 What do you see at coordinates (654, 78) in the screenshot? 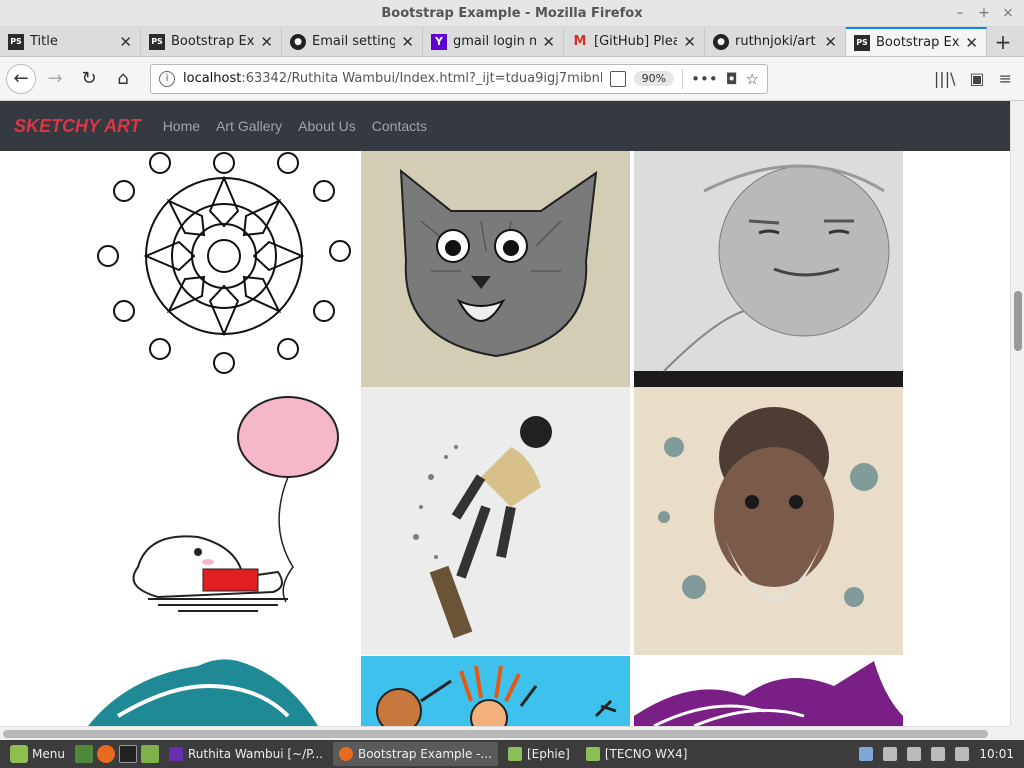
I see `zoom-level-badge: 90%` at bounding box center [654, 78].